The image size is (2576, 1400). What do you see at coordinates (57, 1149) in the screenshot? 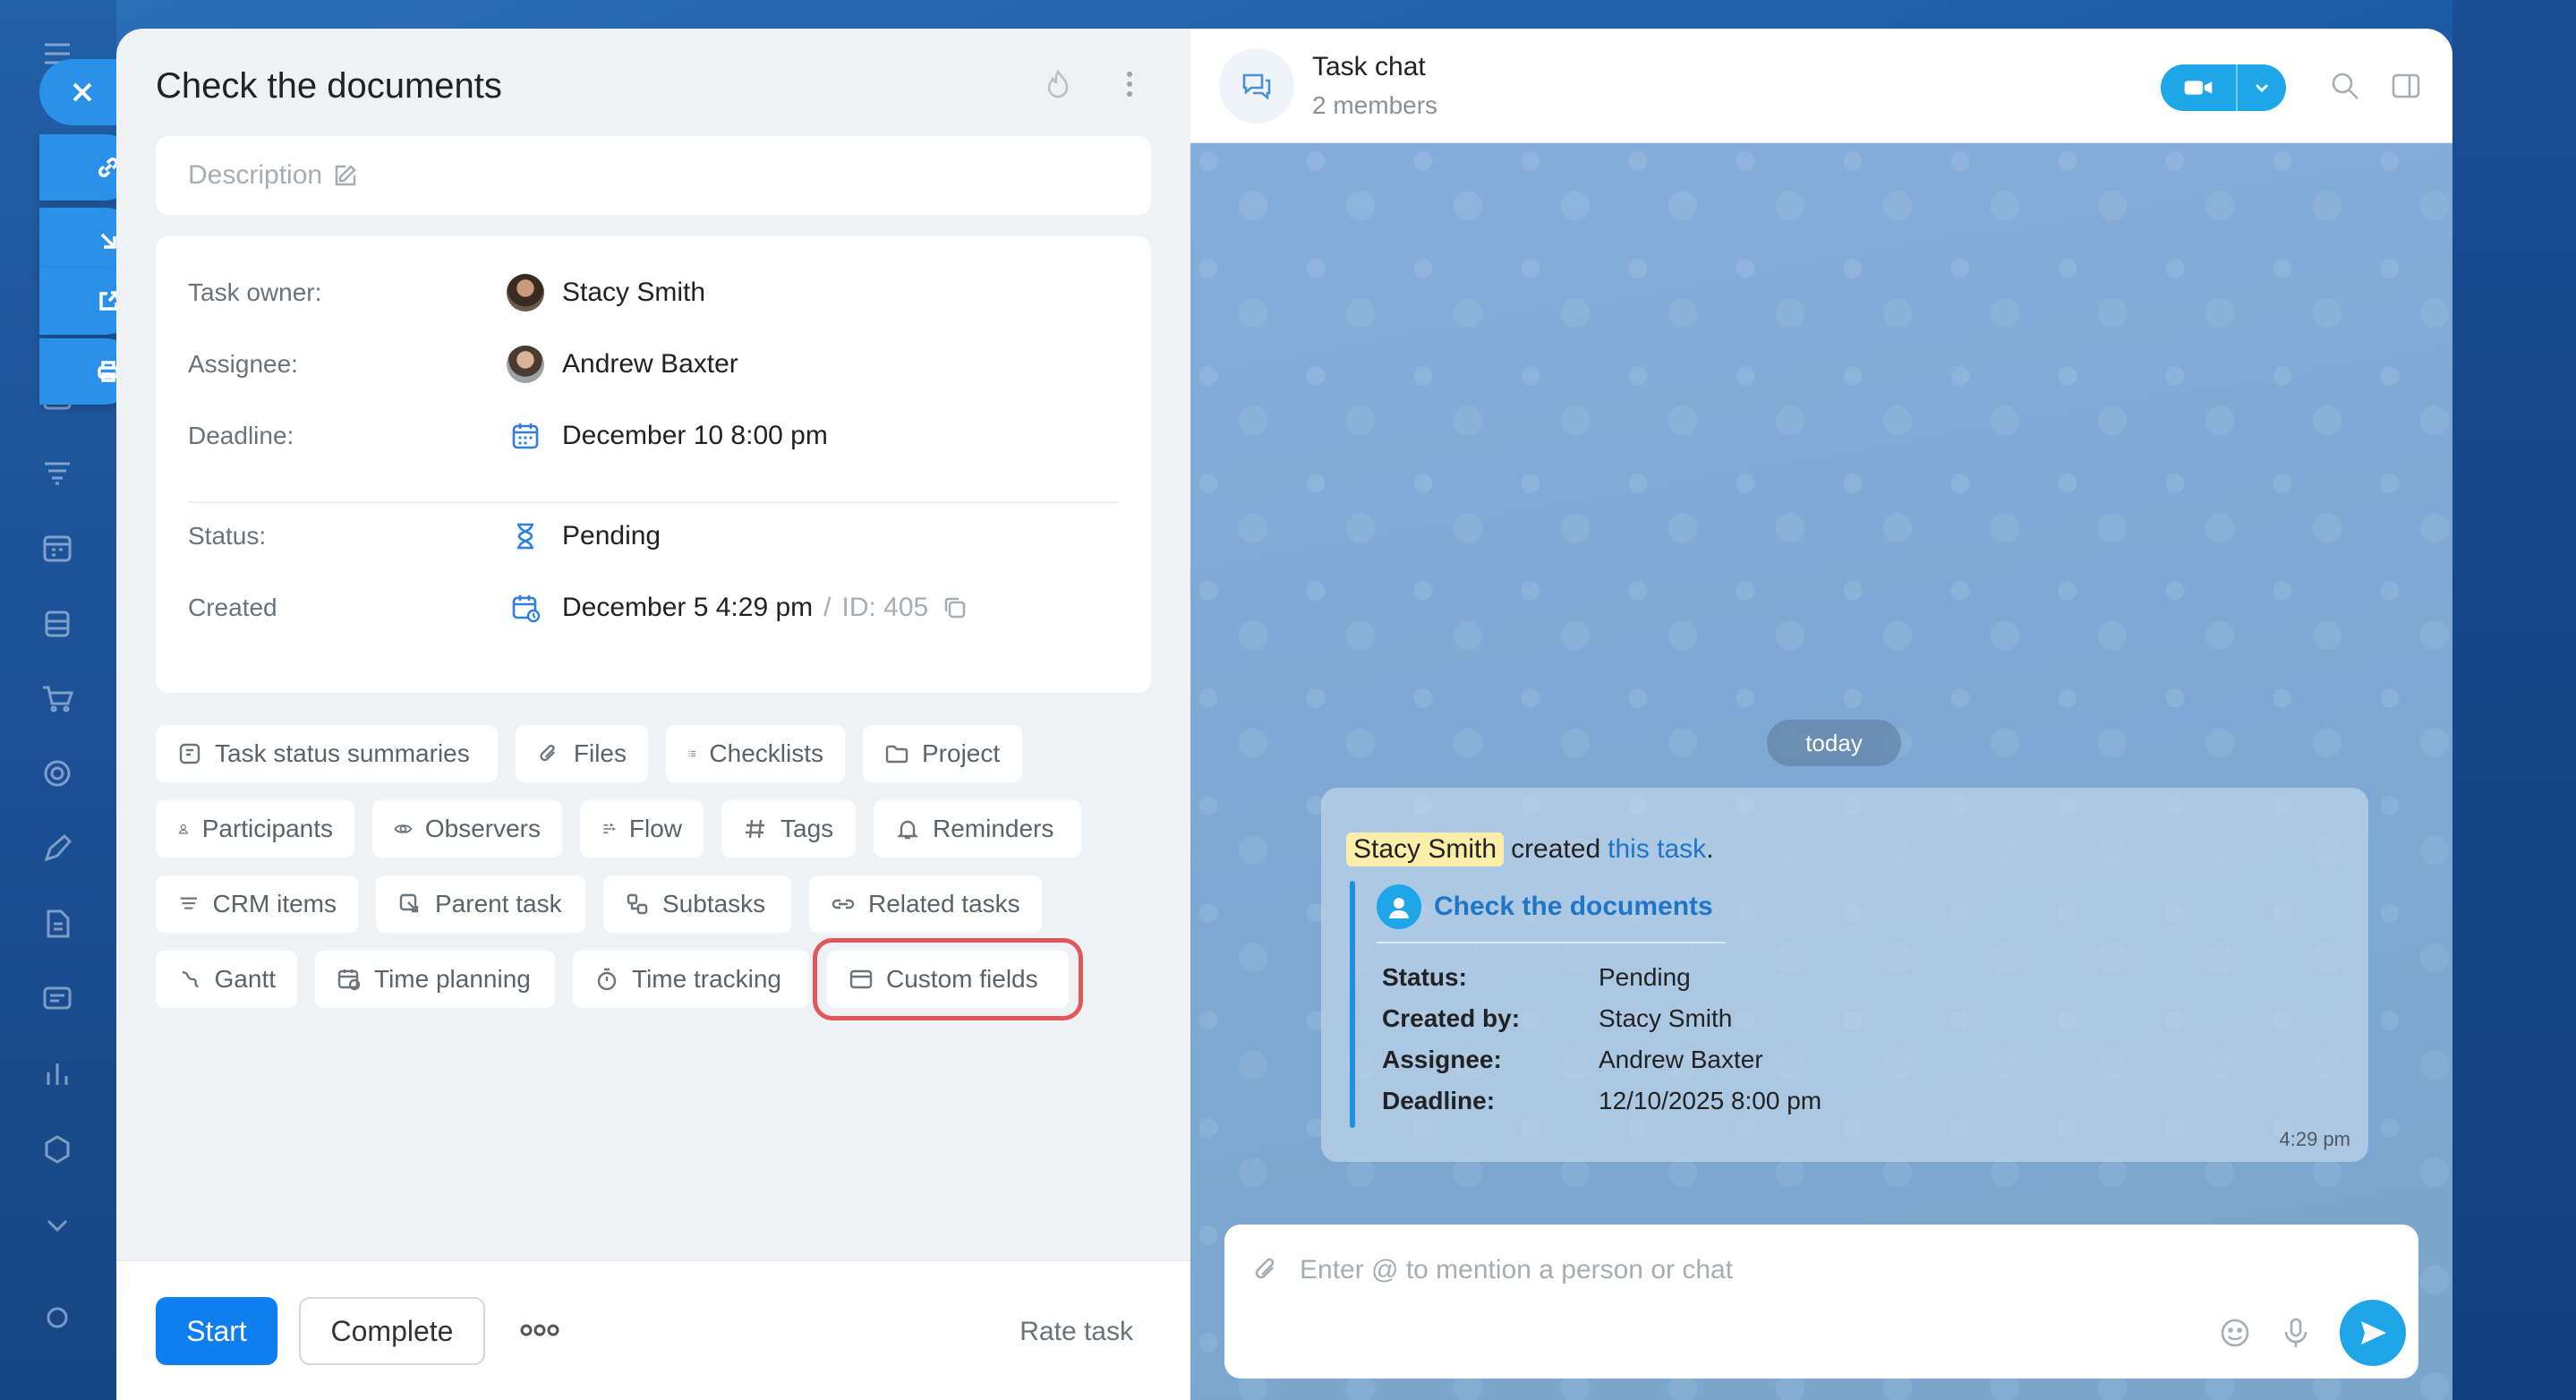
I see `cube-icon` at bounding box center [57, 1149].